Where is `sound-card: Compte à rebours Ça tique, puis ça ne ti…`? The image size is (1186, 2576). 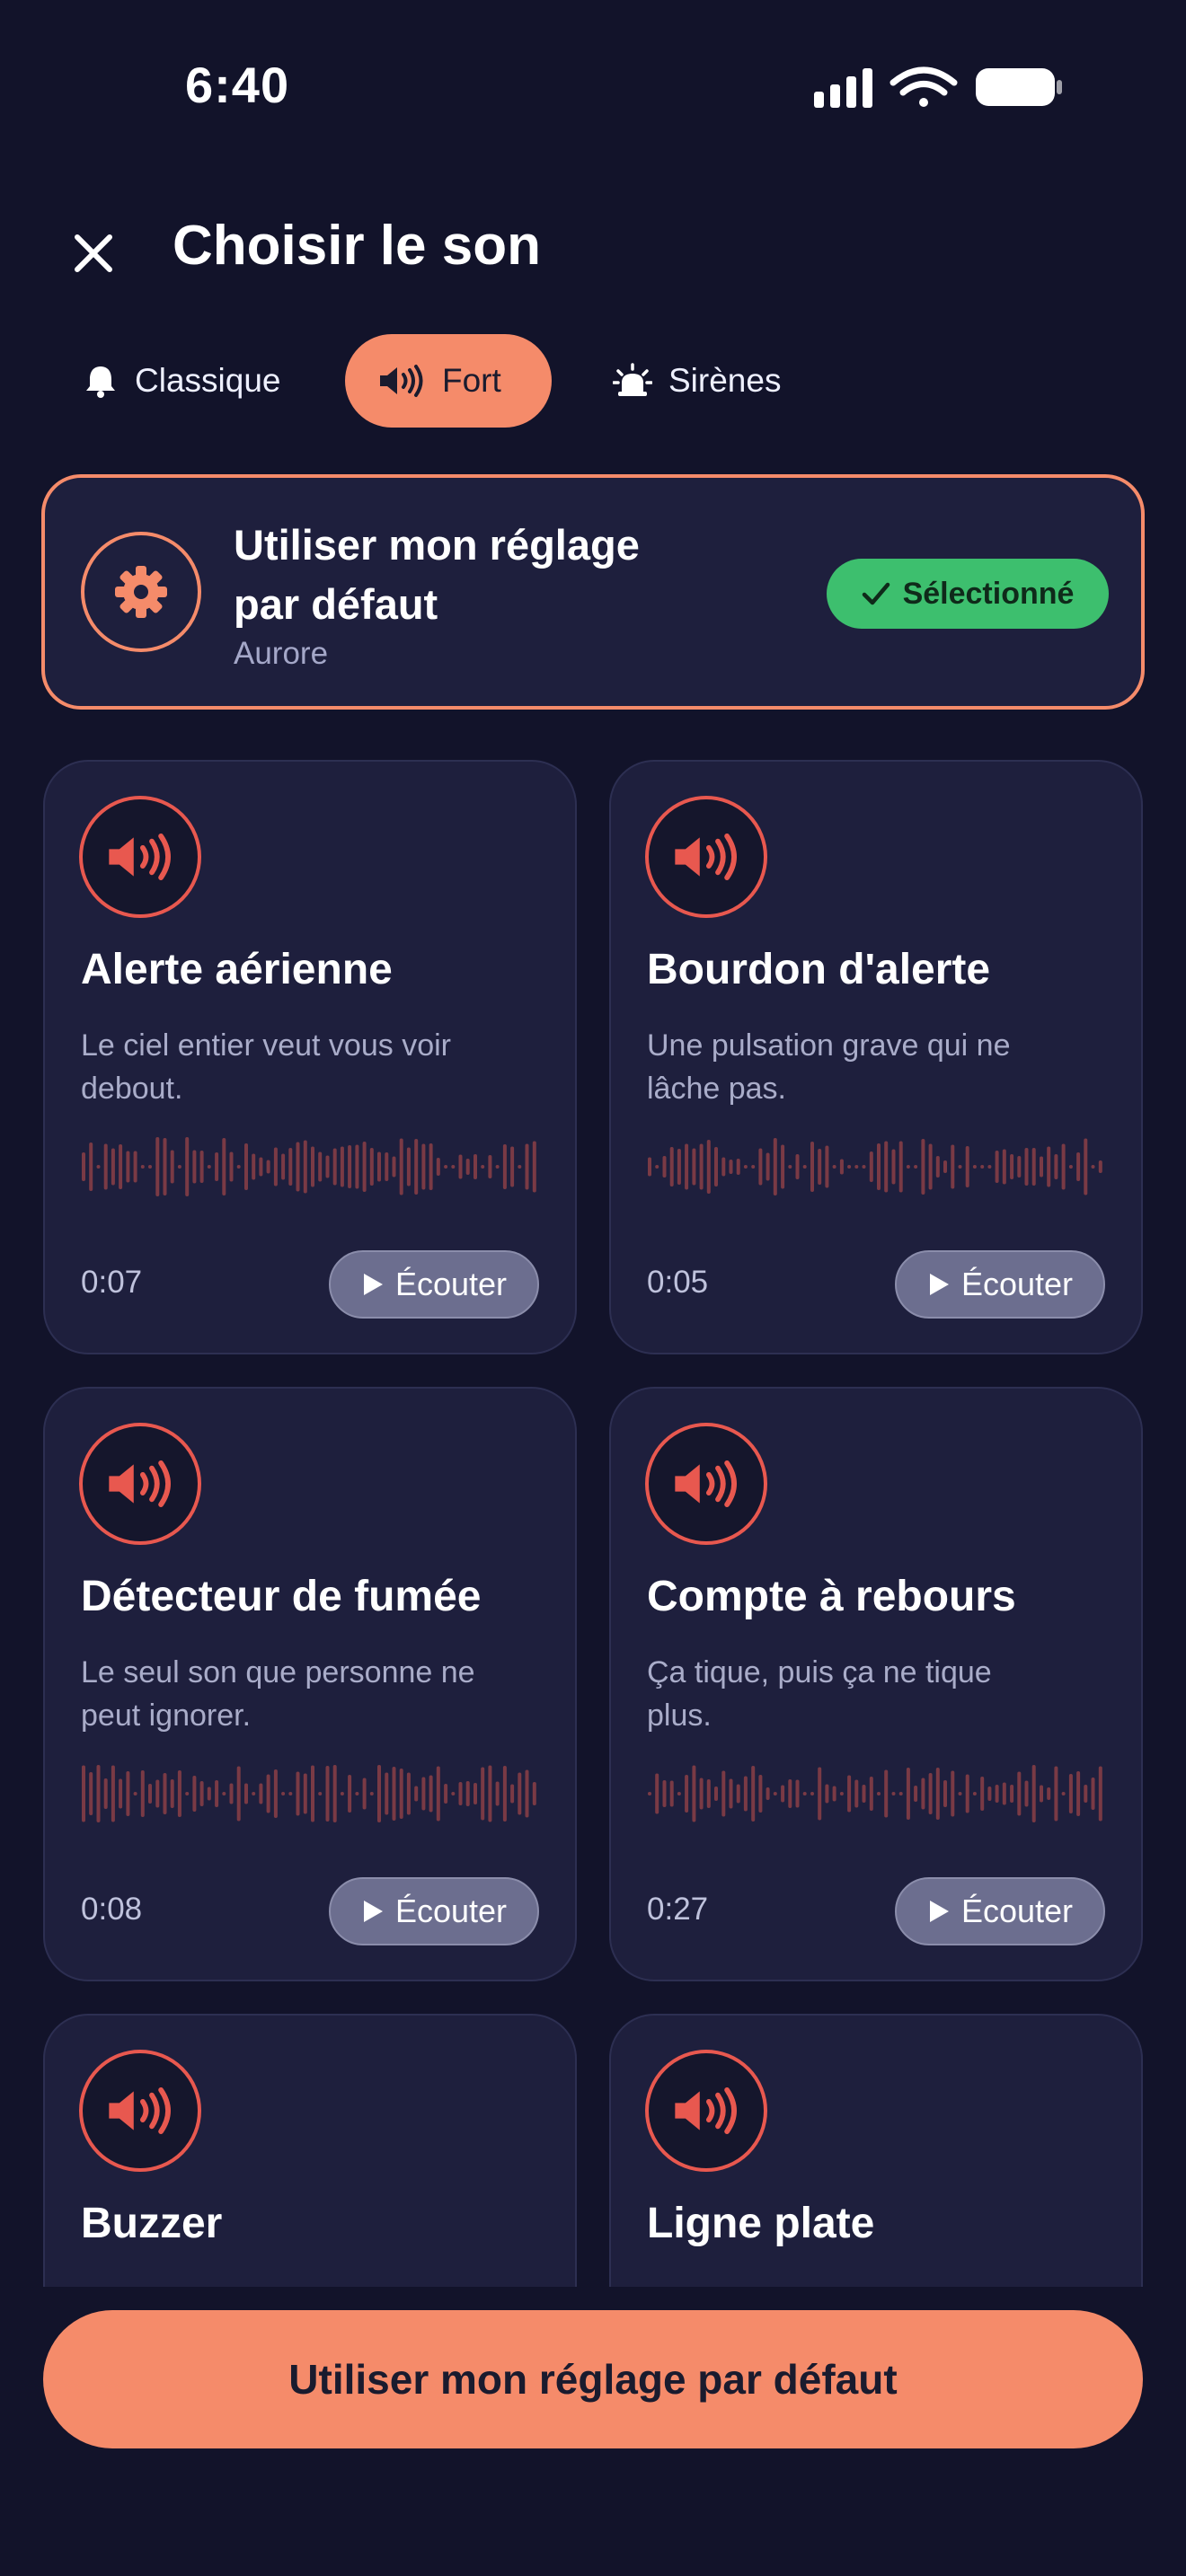
sound-card: Compte à rebours Ça tique, puis ça ne ti… is located at coordinates (876, 1684).